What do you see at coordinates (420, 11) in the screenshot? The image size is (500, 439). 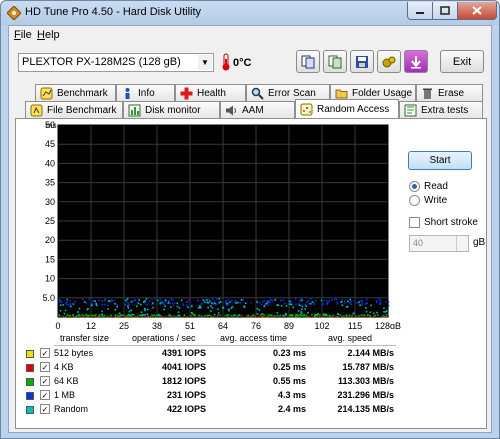 I see `minimize-button` at bounding box center [420, 11].